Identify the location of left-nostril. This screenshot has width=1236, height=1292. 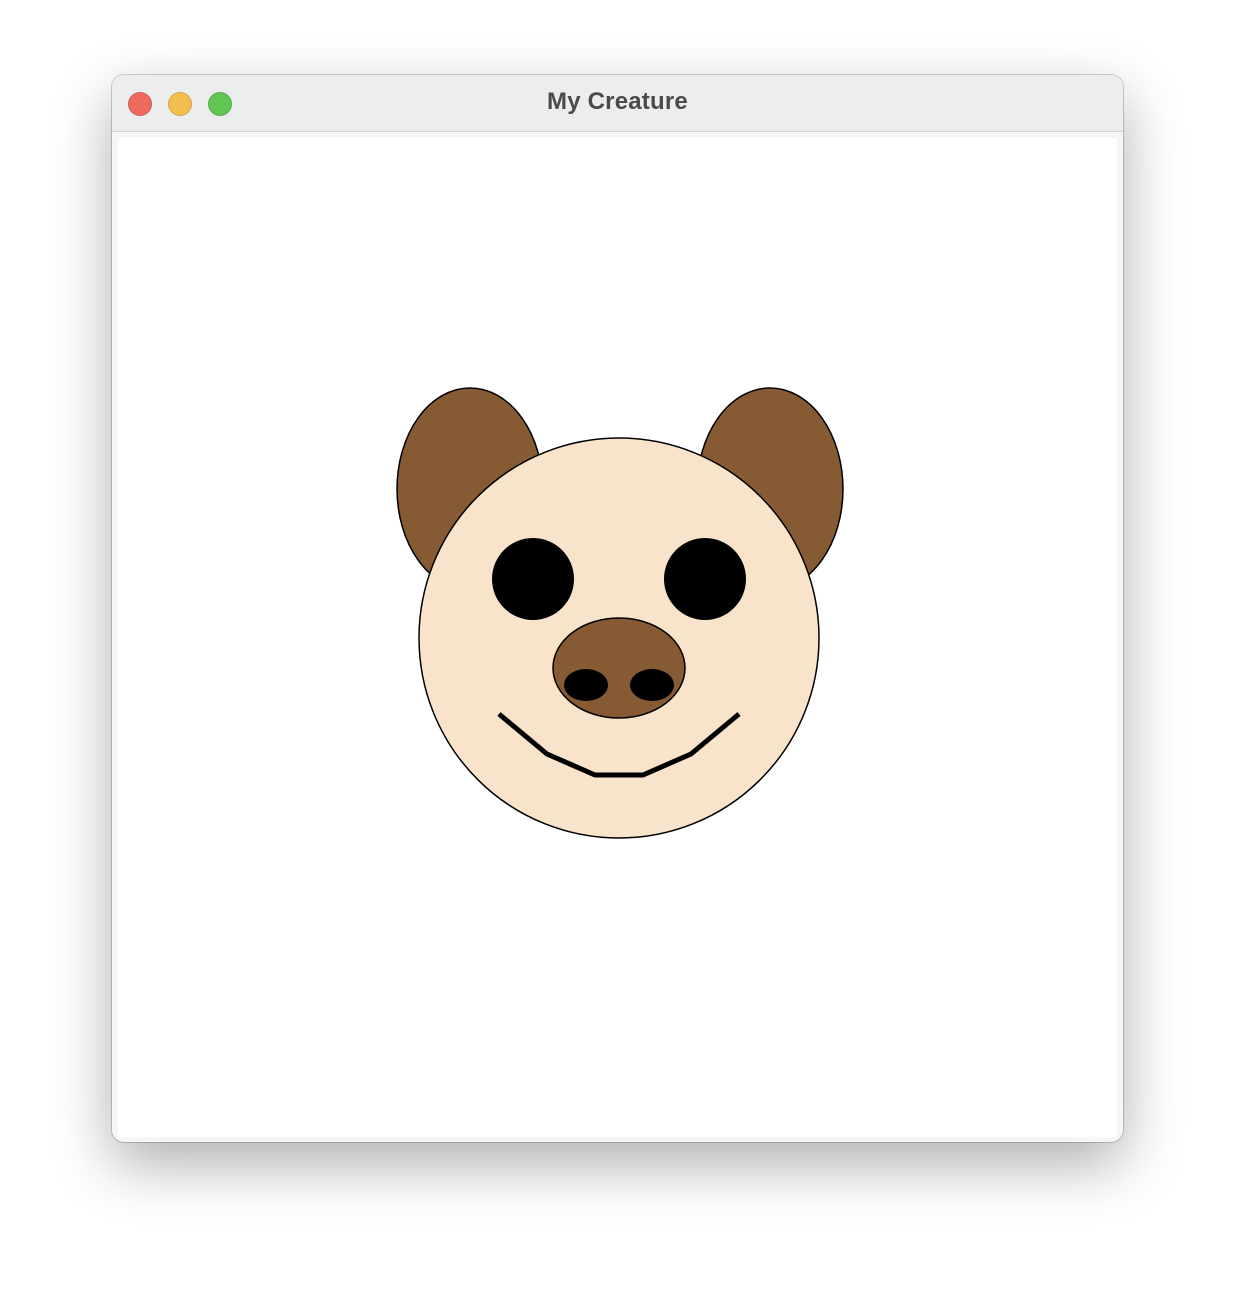
(586, 685).